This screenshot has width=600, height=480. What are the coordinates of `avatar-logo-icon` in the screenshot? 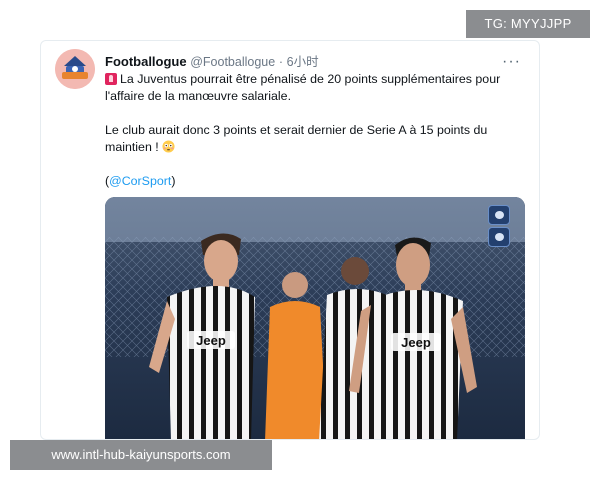 It's located at (75, 69).